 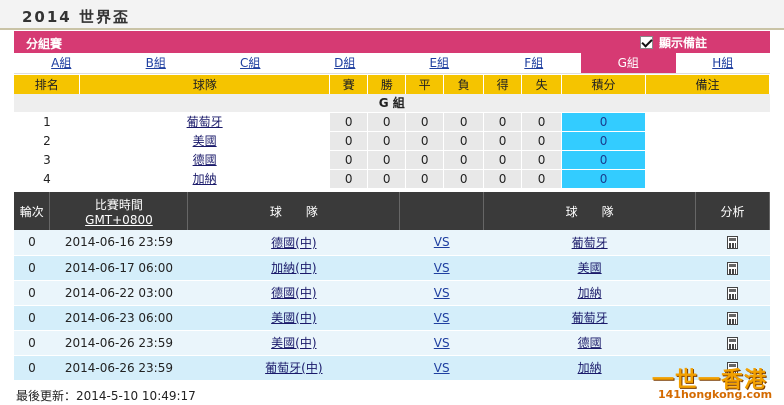 What do you see at coordinates (61, 63) in the screenshot?
I see `tab-group-a: A組` at bounding box center [61, 63].